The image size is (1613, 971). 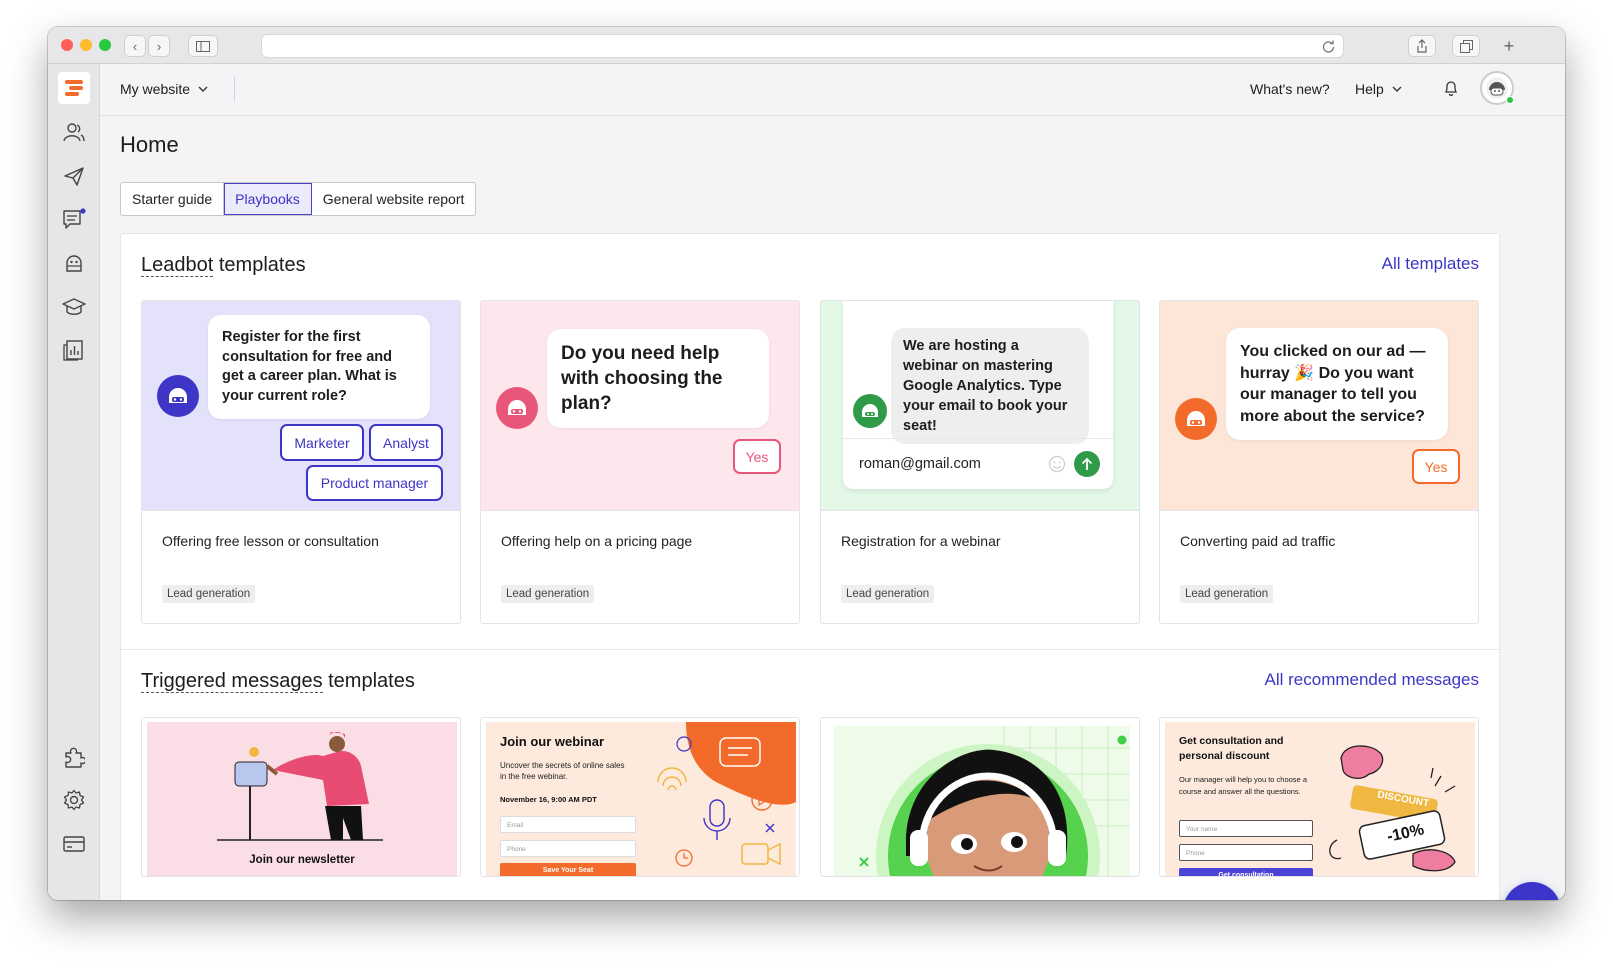 I want to click on sidebar-item-visitors, so click(x=74, y=132).